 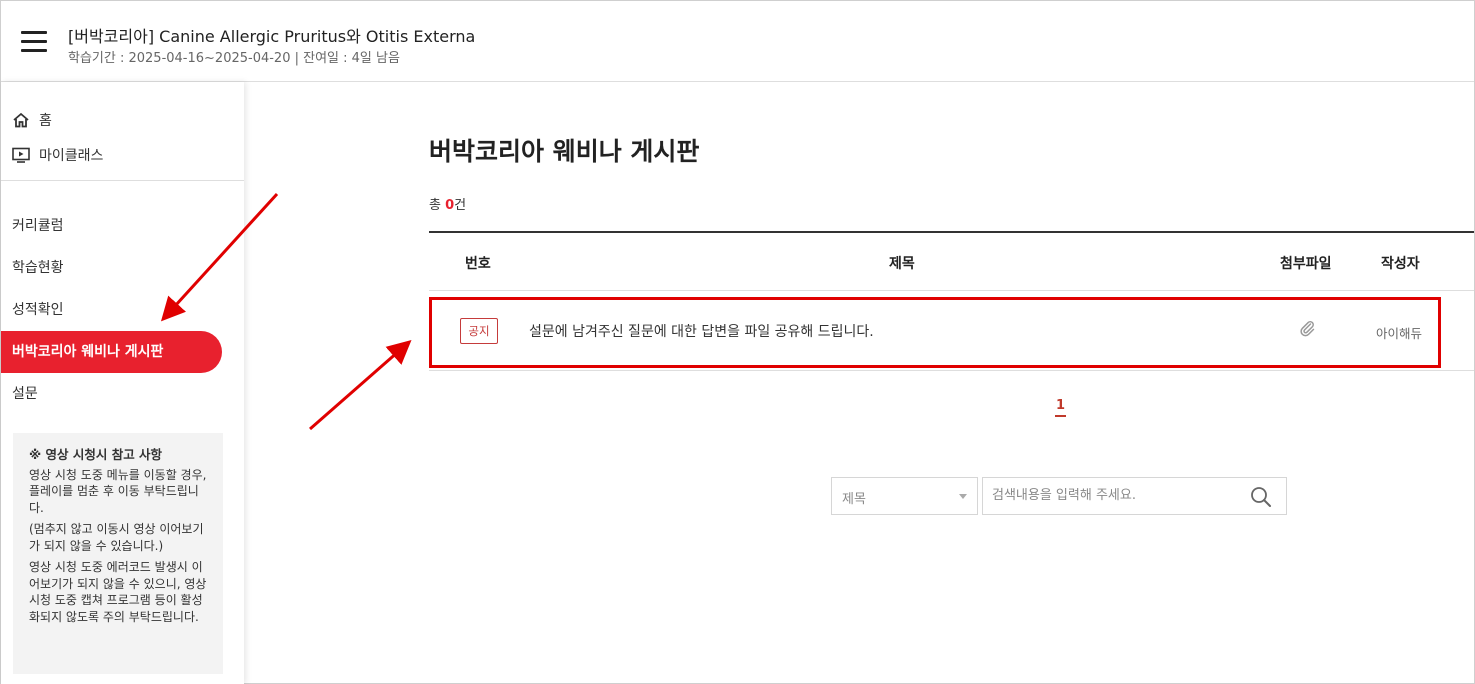 What do you see at coordinates (854, 499) in the screenshot?
I see `search-field-selected: 제목` at bounding box center [854, 499].